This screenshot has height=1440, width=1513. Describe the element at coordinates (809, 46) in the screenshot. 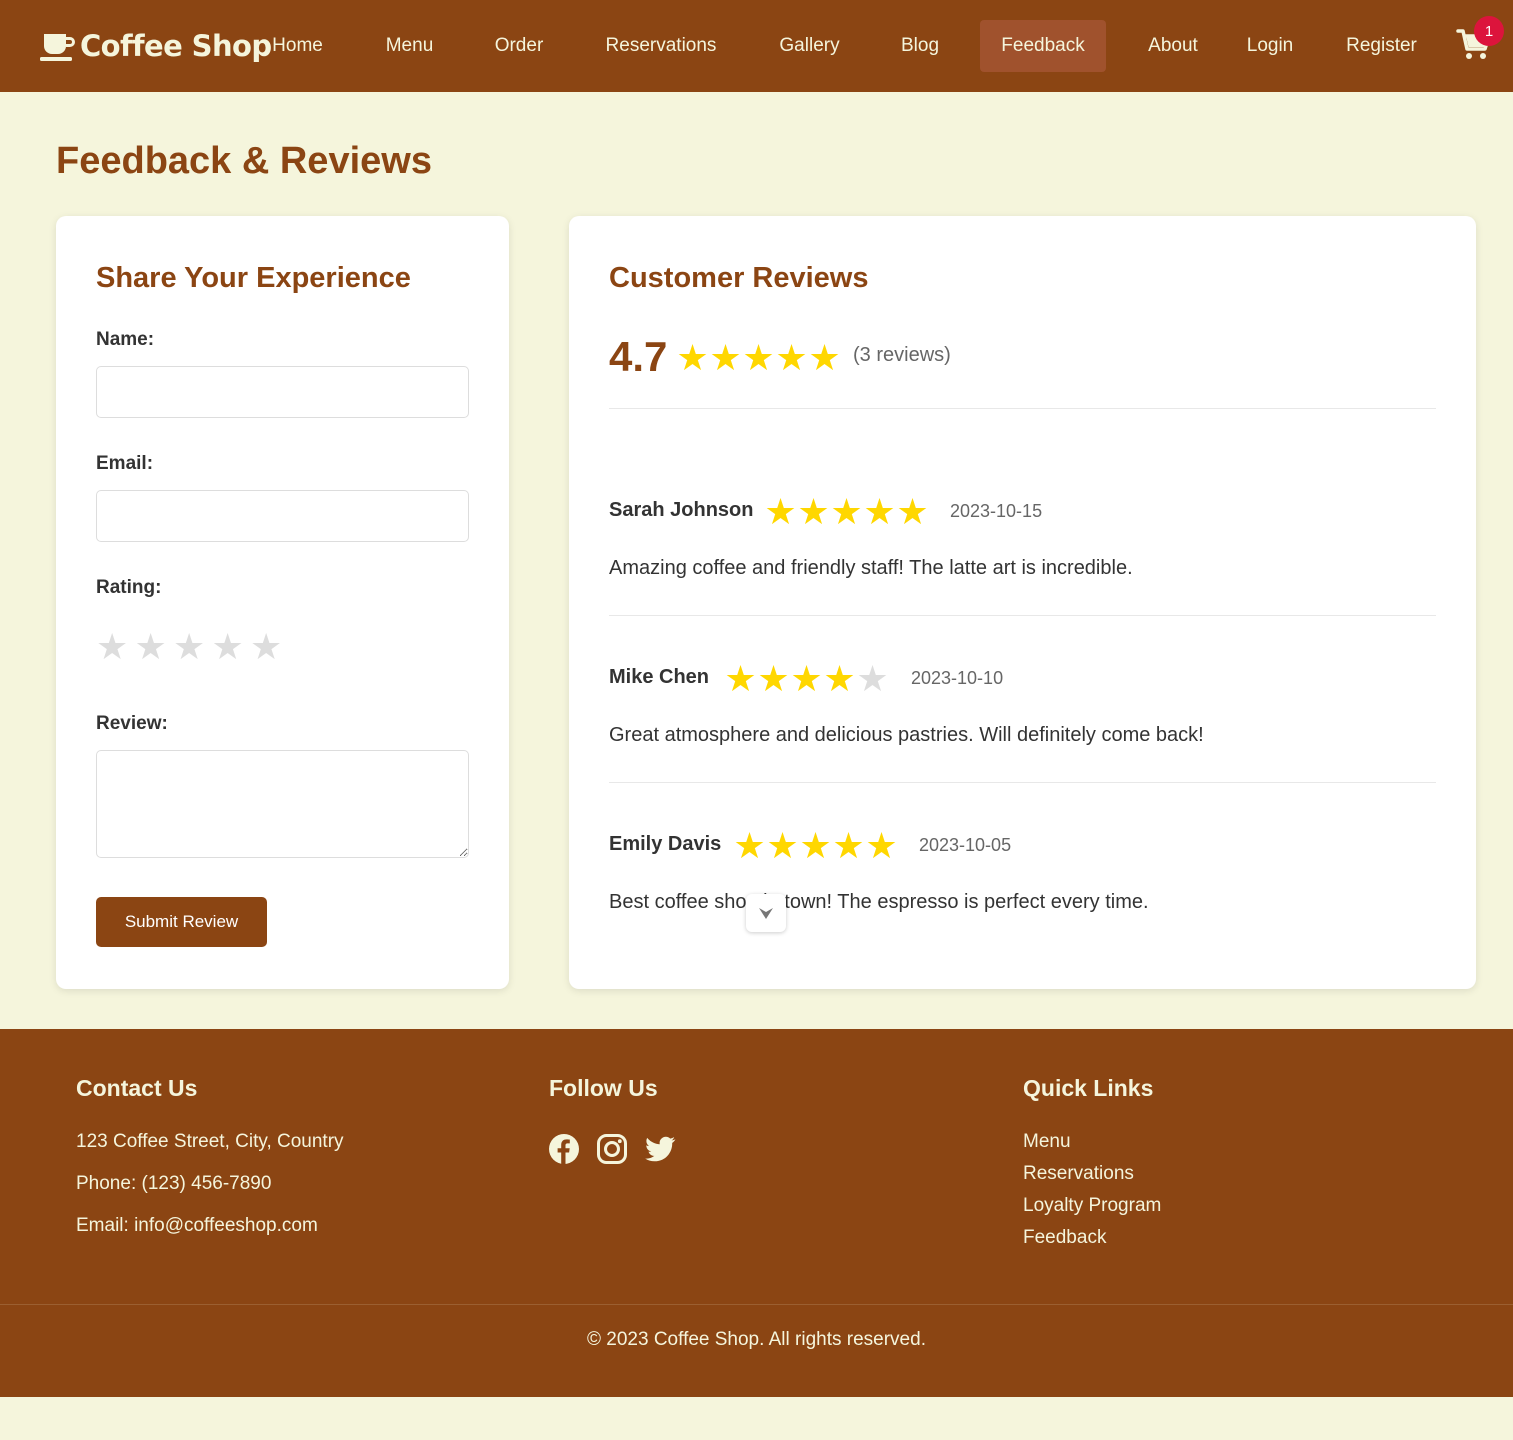

I see `nav-gallery: Gallery` at that location.